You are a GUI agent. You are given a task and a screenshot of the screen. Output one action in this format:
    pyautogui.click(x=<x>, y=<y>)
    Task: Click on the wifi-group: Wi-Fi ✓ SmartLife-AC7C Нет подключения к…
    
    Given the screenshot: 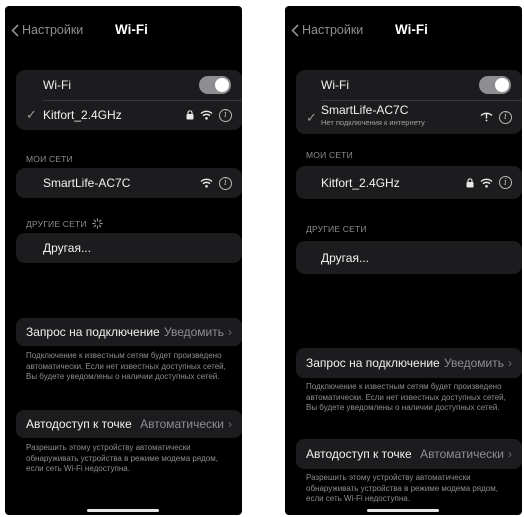 What is the action you would take?
    pyautogui.click(x=409, y=102)
    